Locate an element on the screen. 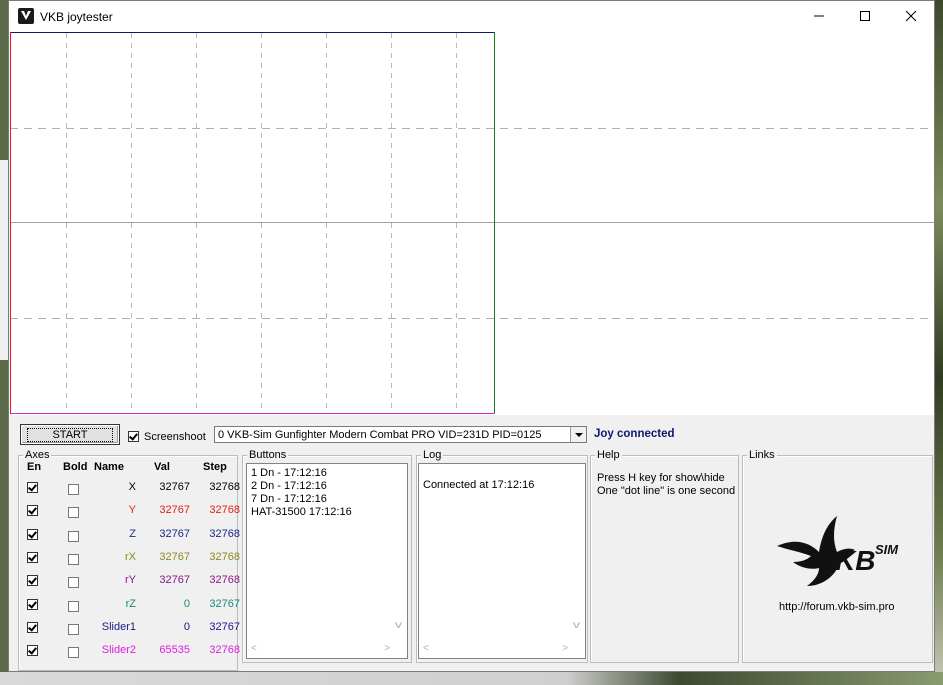 This screenshot has width=943, height=685. chevron-down-icon is located at coordinates (578, 434).